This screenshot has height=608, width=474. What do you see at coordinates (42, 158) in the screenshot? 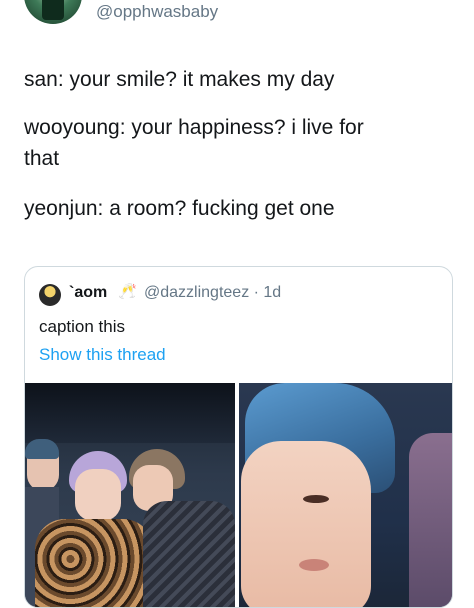
I see `tweet-text-line: that` at bounding box center [42, 158].